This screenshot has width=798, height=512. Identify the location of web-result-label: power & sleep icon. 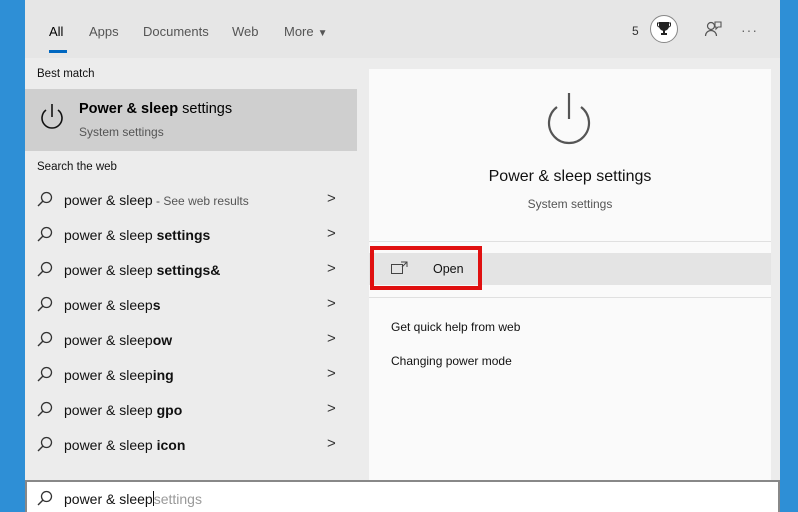
(124, 445).